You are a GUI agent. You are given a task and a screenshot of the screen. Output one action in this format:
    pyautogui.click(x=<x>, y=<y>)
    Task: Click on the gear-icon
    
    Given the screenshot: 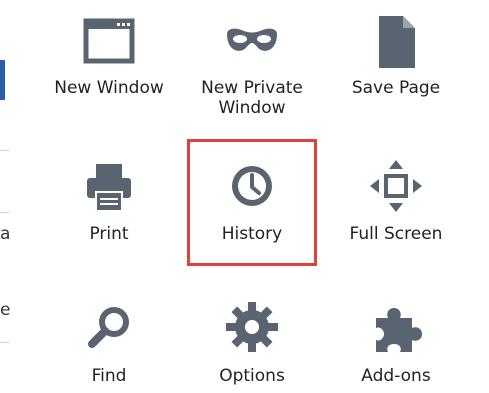 What is the action you would take?
    pyautogui.click(x=252, y=330)
    